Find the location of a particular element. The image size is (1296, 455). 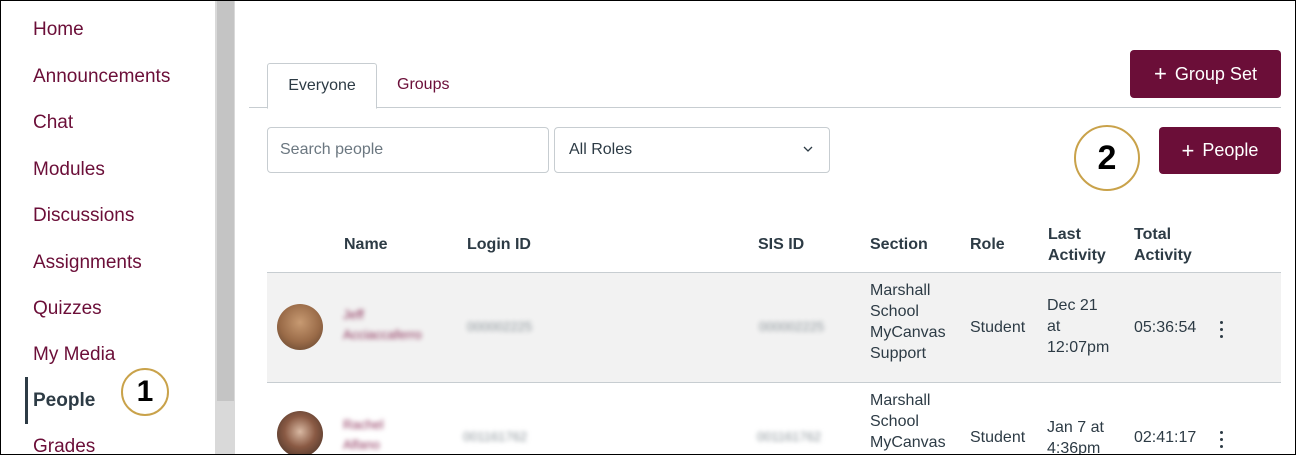

header-last-activity: Last Activity is located at coordinates (1077, 245).